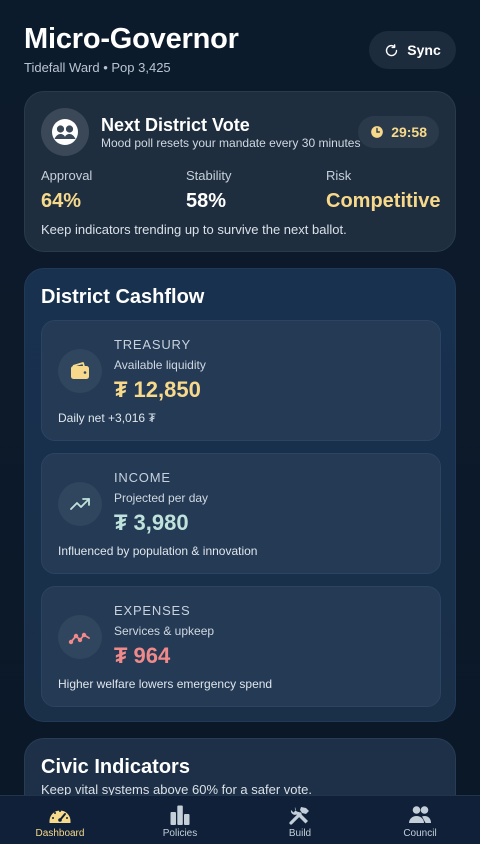  I want to click on refresh-icon, so click(392, 49).